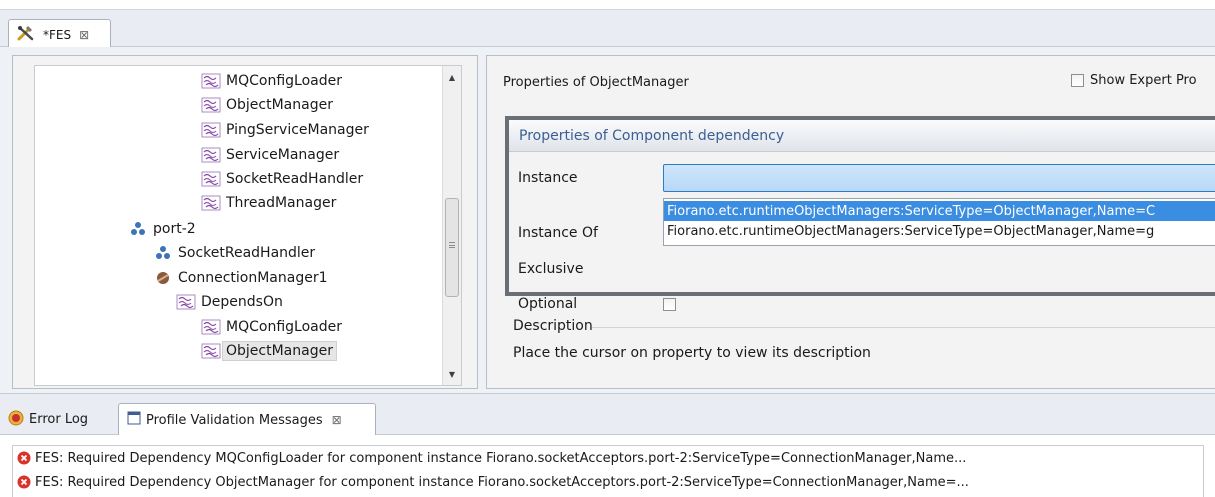  What do you see at coordinates (134, 420) in the screenshot?
I see `window-icon` at bounding box center [134, 420].